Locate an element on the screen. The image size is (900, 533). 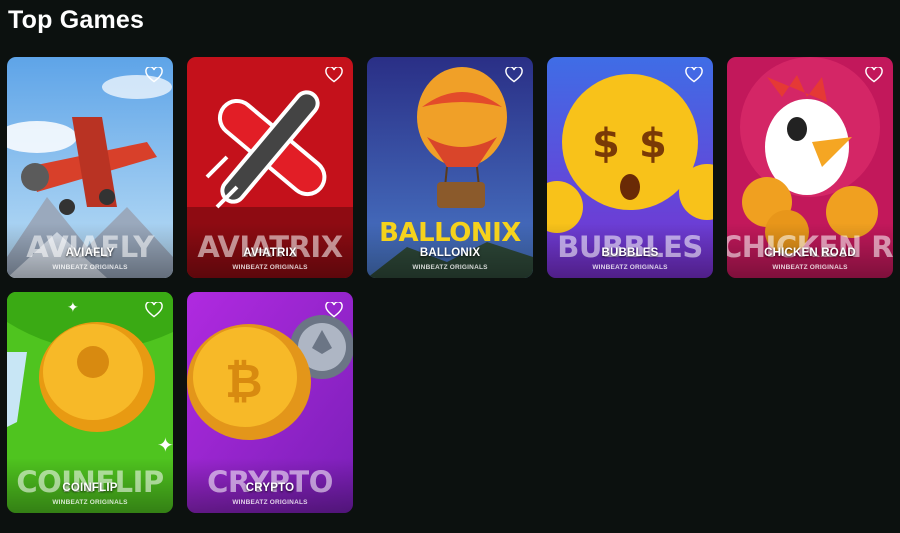
game-title: BALLONIX is located at coordinates (450, 253).